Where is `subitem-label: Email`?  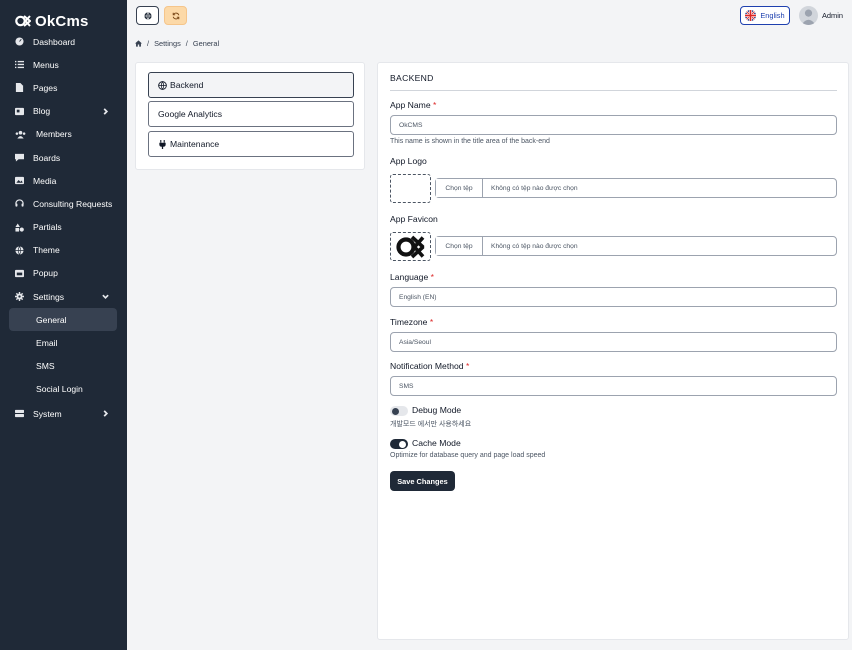
subitem-label: Email is located at coordinates (47, 342).